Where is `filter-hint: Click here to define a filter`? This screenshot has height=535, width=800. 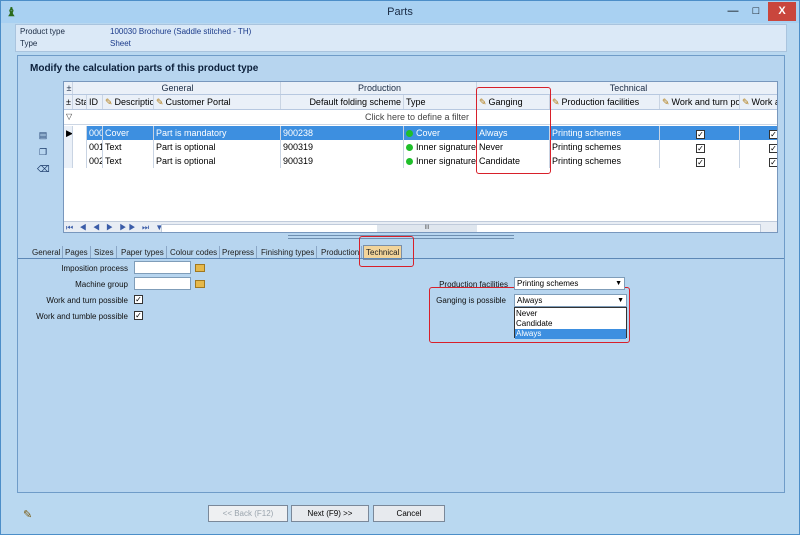 filter-hint: Click here to define a filter is located at coordinates (266, 117).